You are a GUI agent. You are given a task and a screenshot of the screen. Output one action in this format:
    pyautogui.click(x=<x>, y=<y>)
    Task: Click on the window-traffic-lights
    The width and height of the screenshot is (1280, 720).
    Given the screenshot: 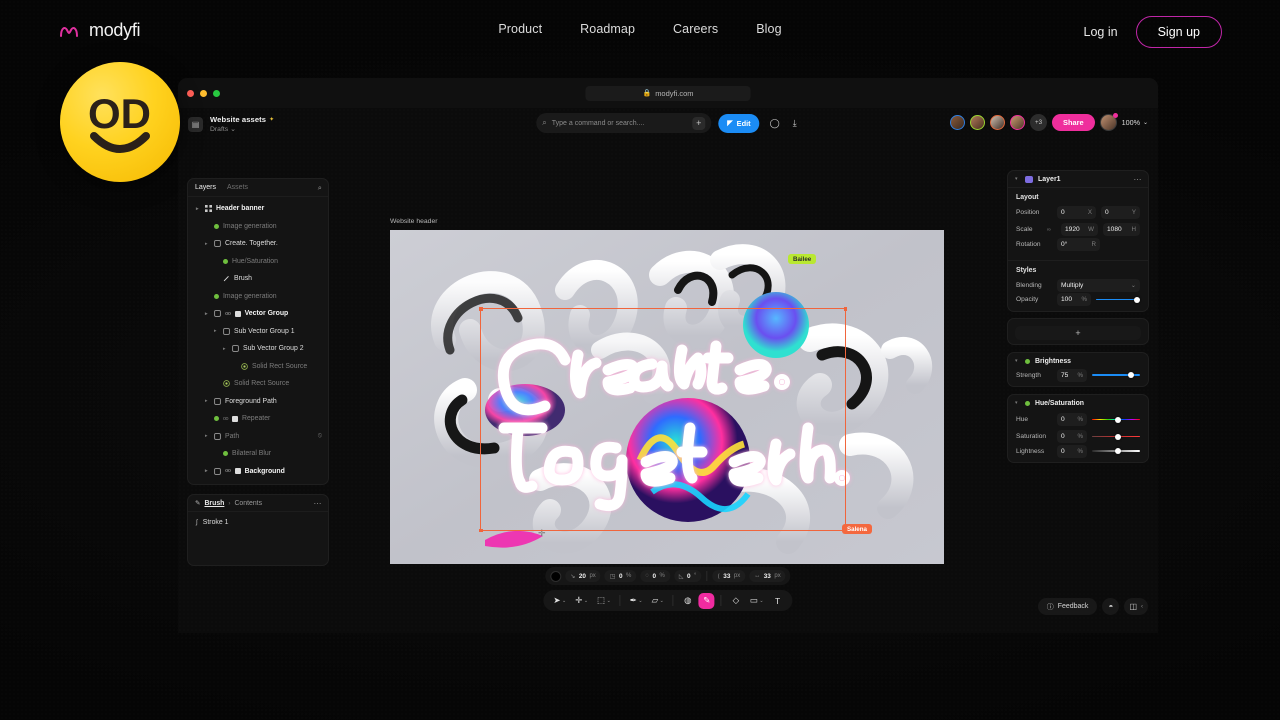 What is the action you would take?
    pyautogui.click(x=203, y=93)
    